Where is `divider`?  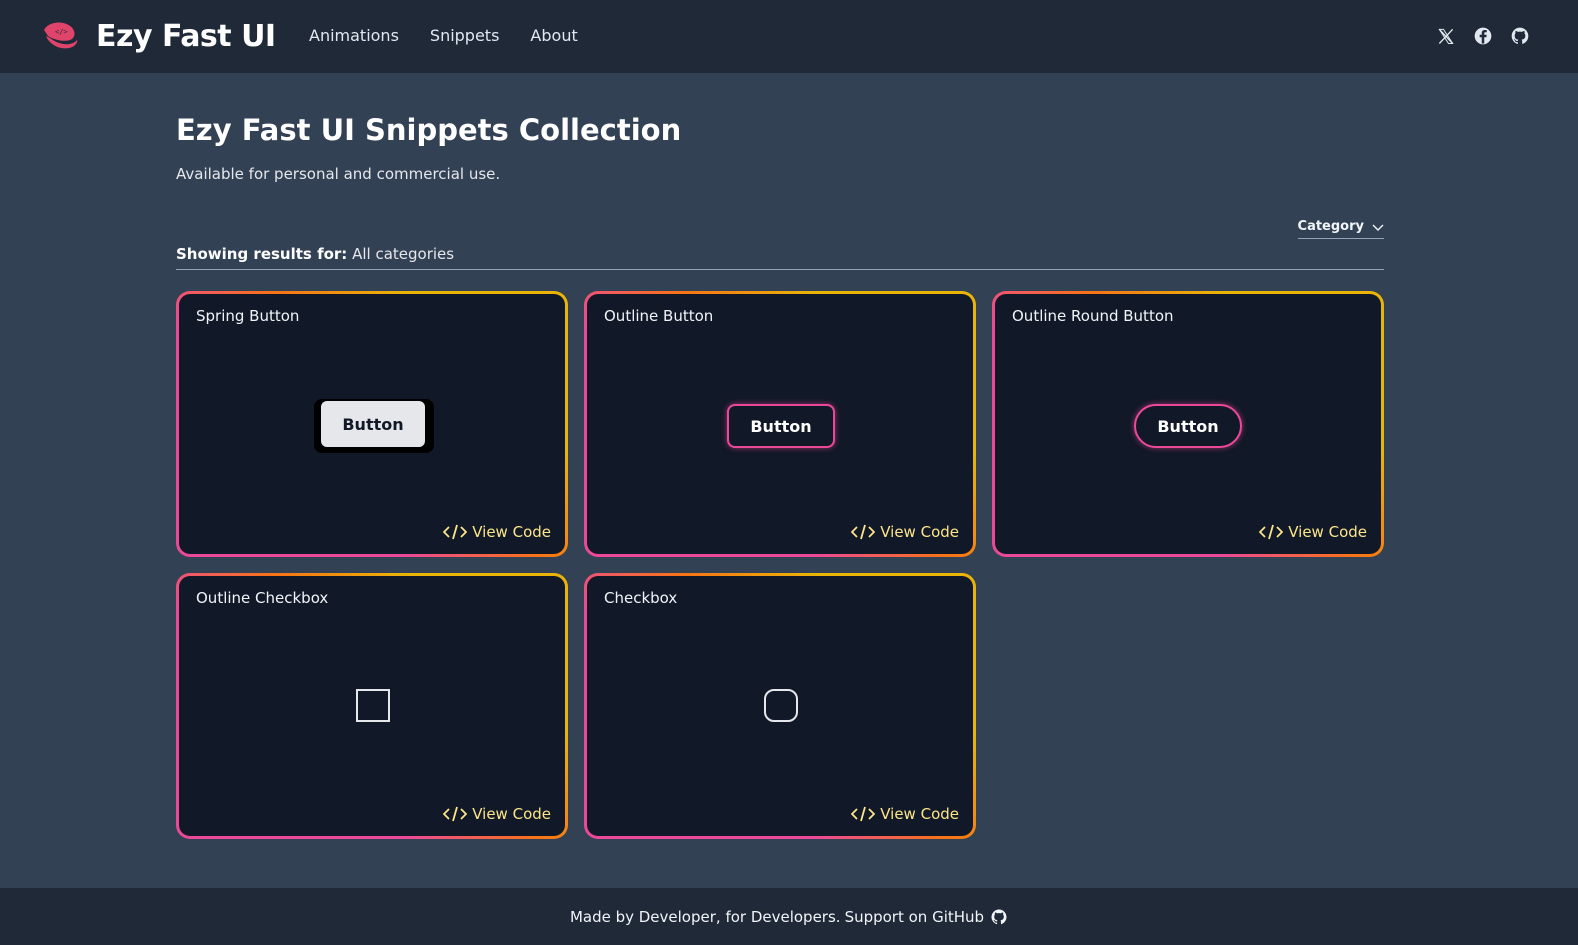 divider is located at coordinates (780, 269).